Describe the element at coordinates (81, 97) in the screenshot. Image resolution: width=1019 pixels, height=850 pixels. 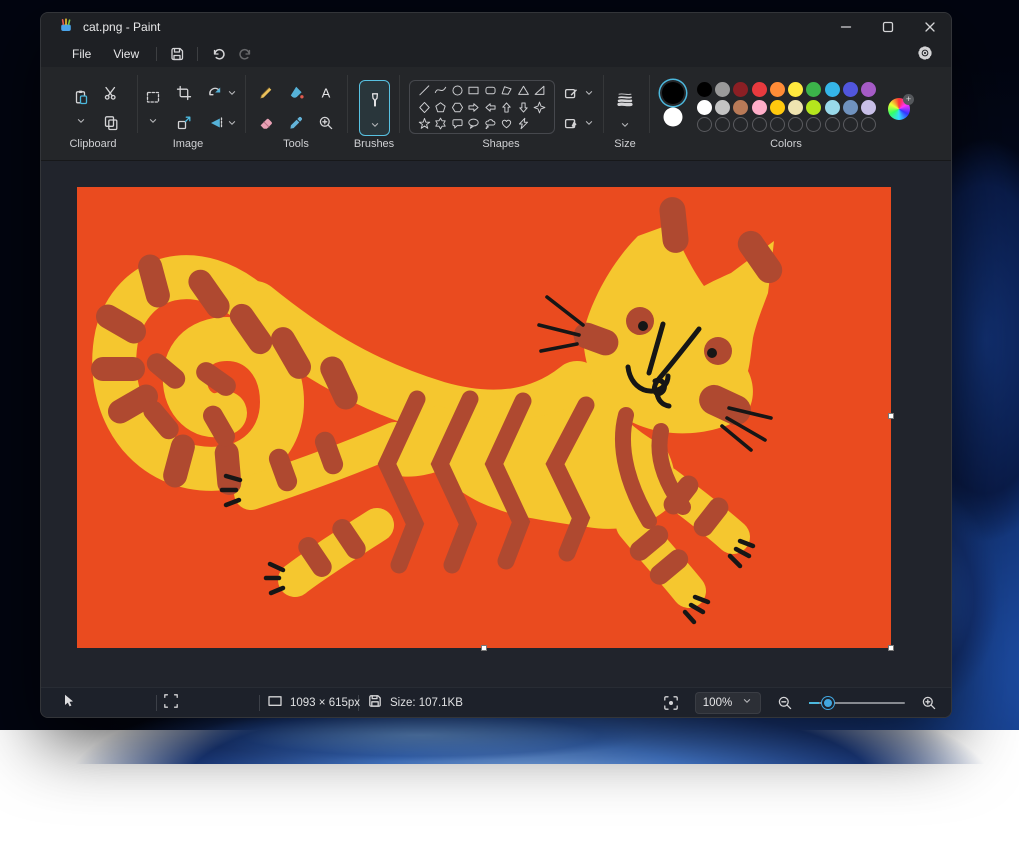
I see `paste-button` at that location.